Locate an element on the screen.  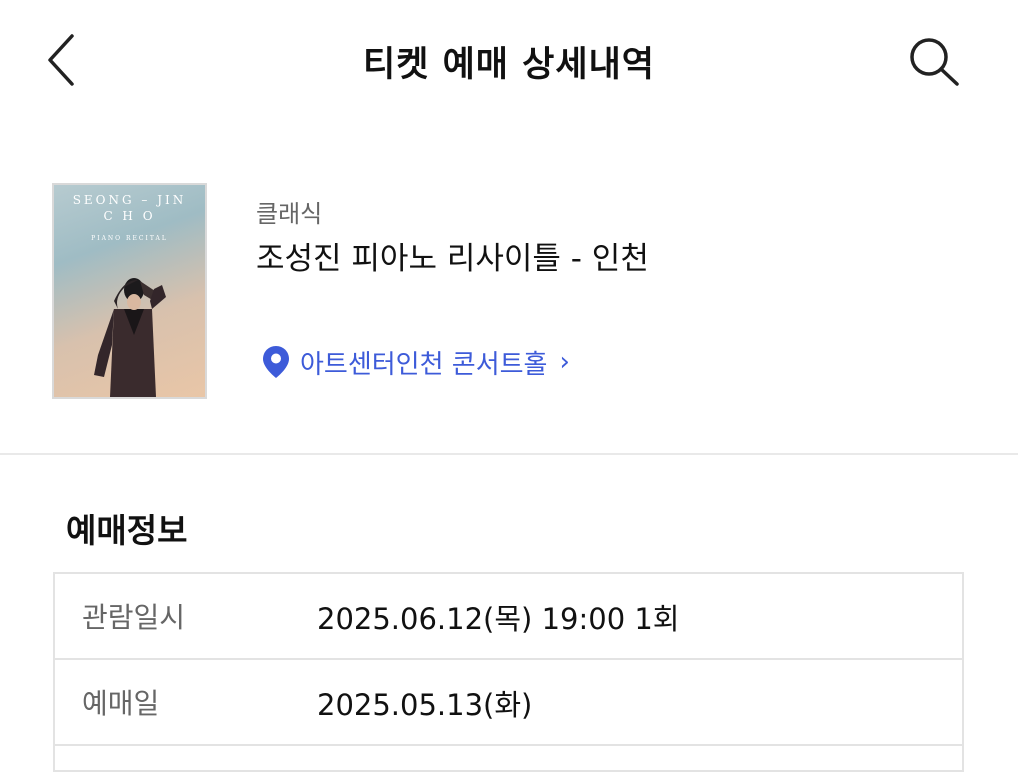
location-pin-icon is located at coordinates (276, 362).